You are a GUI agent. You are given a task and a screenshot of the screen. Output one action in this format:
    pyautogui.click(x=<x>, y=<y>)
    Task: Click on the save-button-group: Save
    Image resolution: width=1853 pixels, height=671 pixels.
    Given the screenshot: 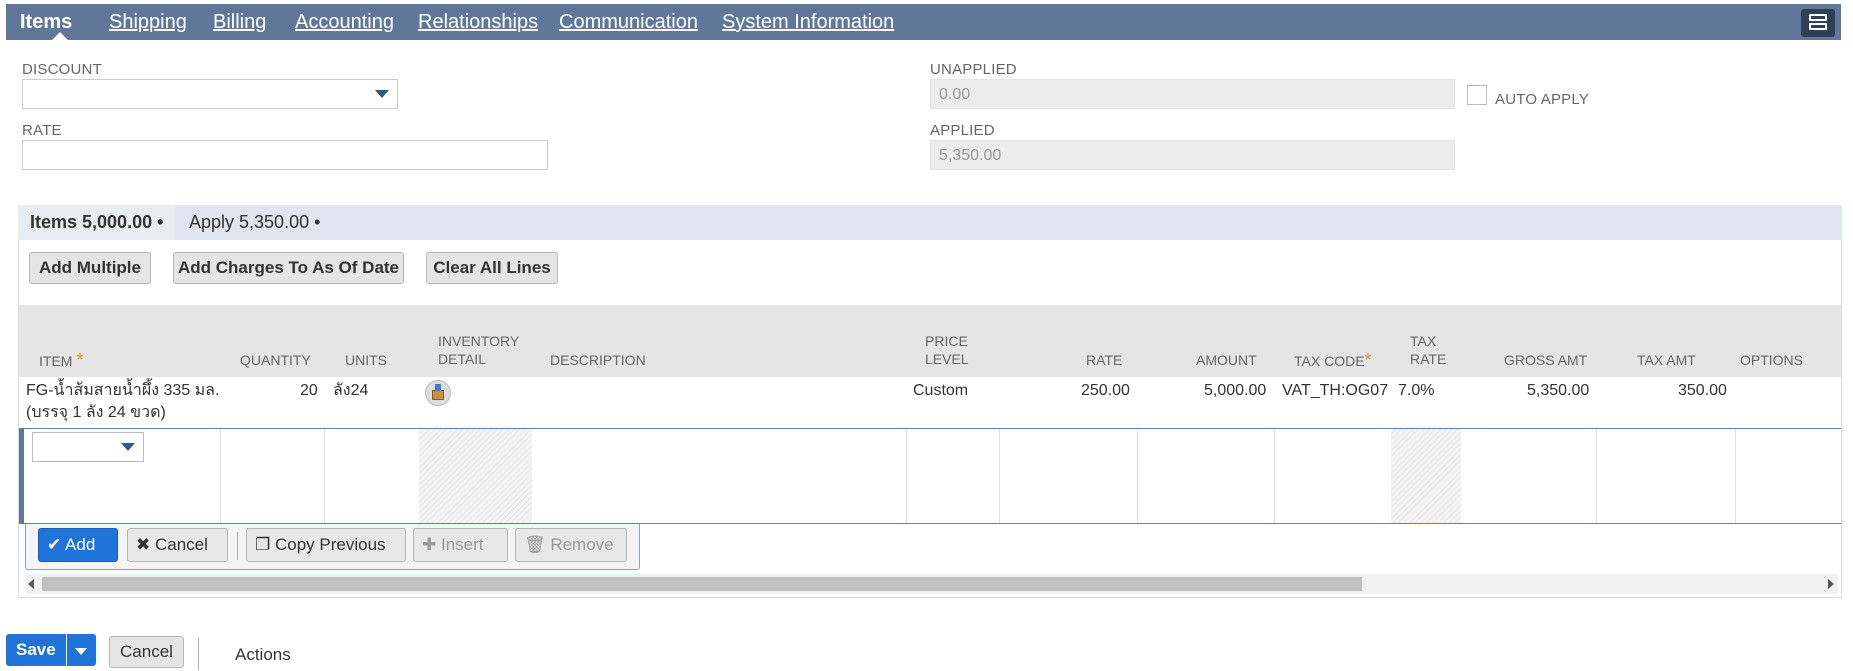 What is the action you would take?
    pyautogui.click(x=51, y=650)
    